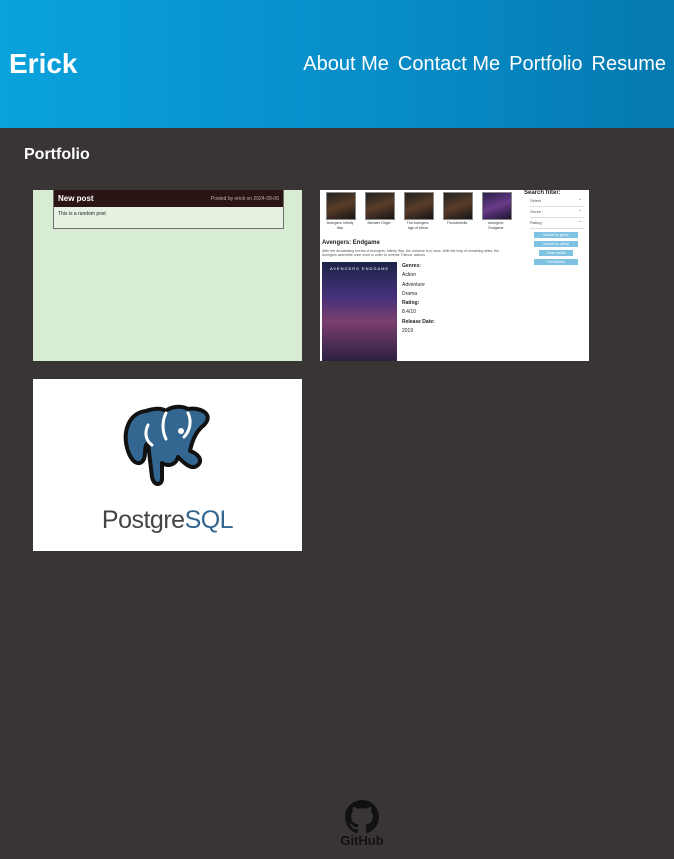 Image resolution: width=674 pixels, height=859 pixels. Describe the element at coordinates (362, 840) in the screenshot. I see `github-label: GitHub` at that location.